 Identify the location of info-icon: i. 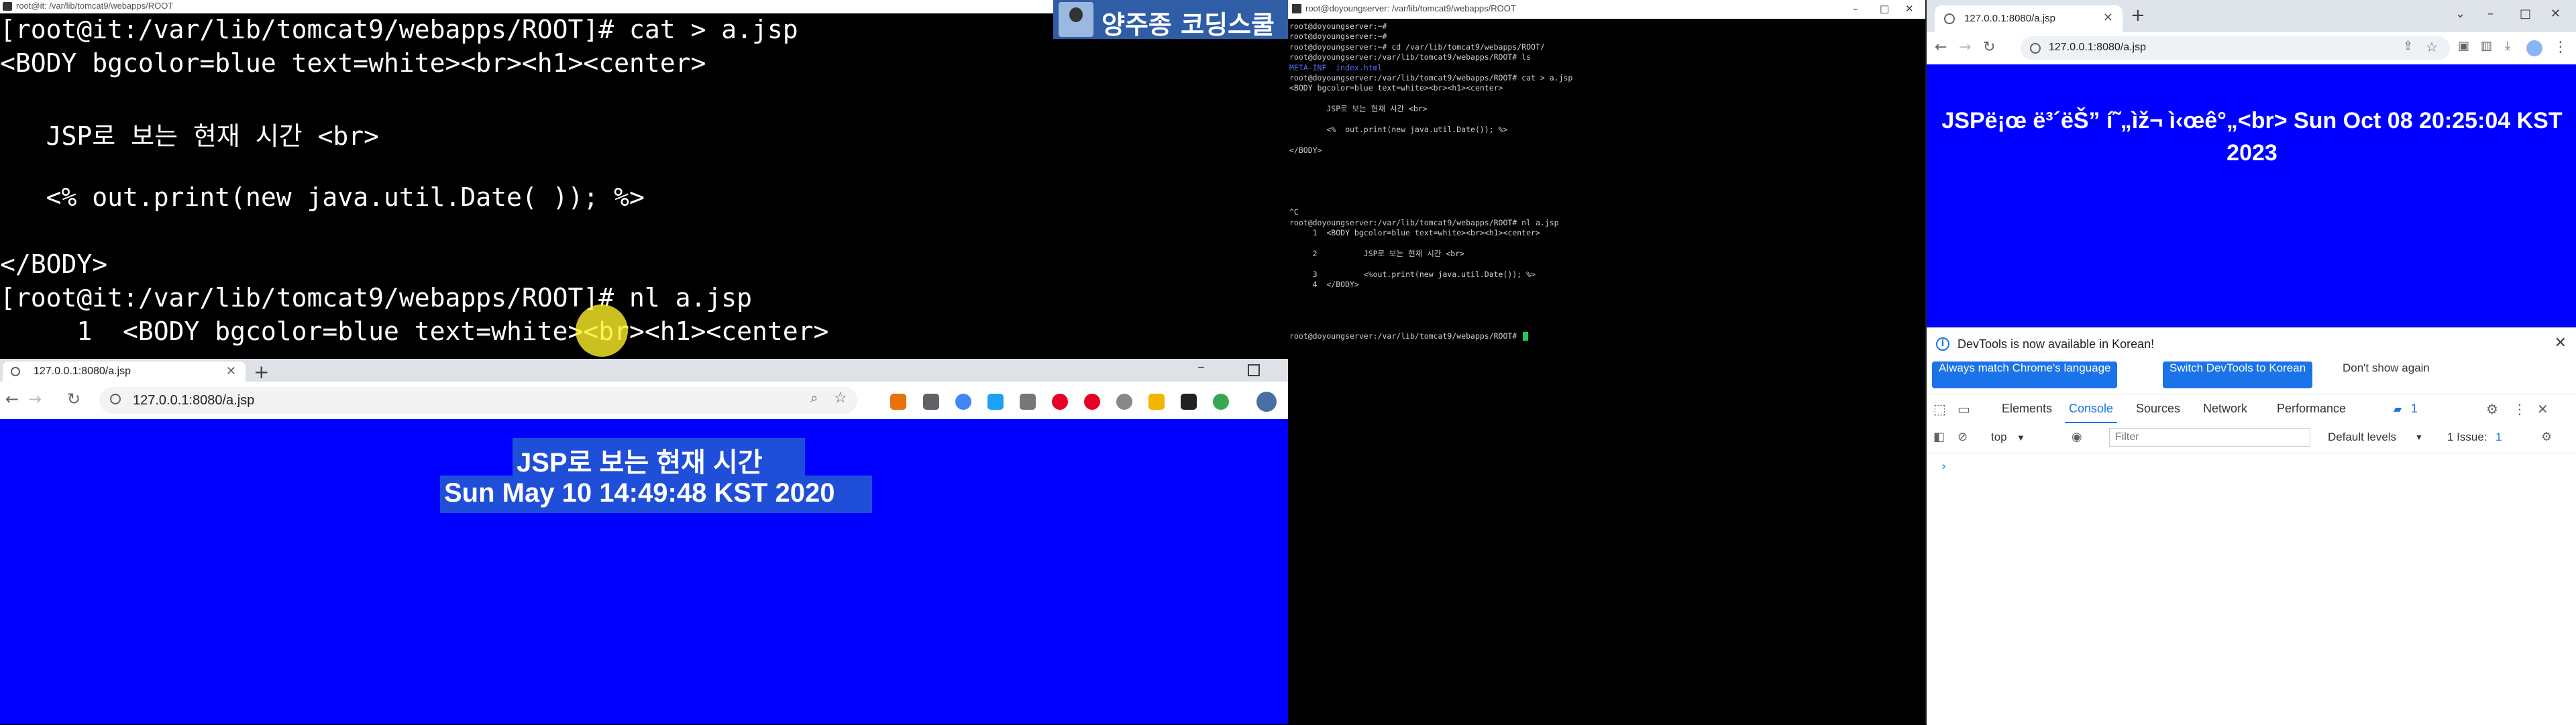
(1942, 344).